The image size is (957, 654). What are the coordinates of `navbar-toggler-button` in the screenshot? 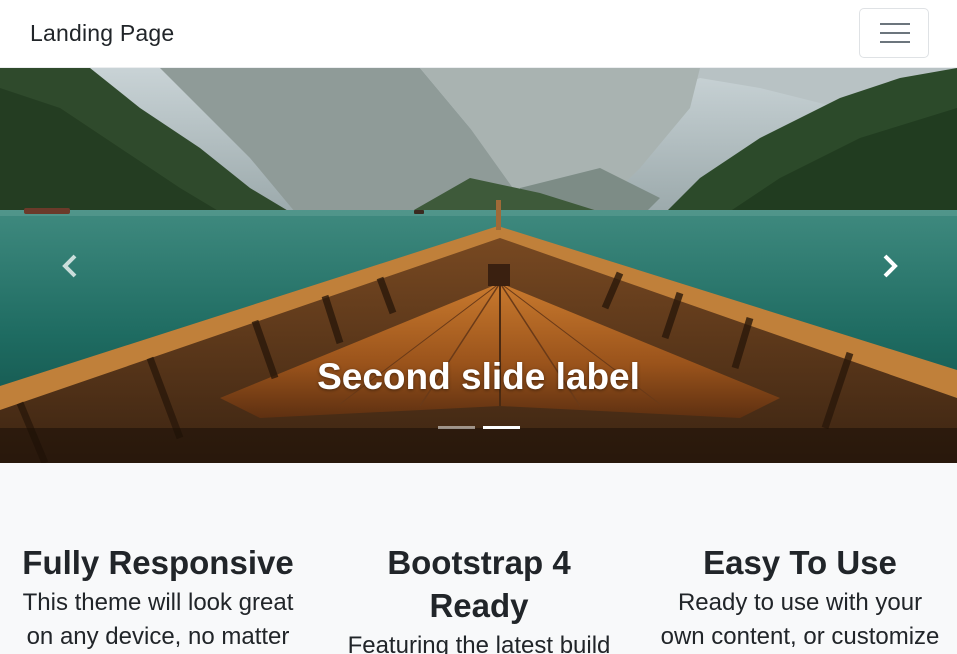 It's located at (894, 33).